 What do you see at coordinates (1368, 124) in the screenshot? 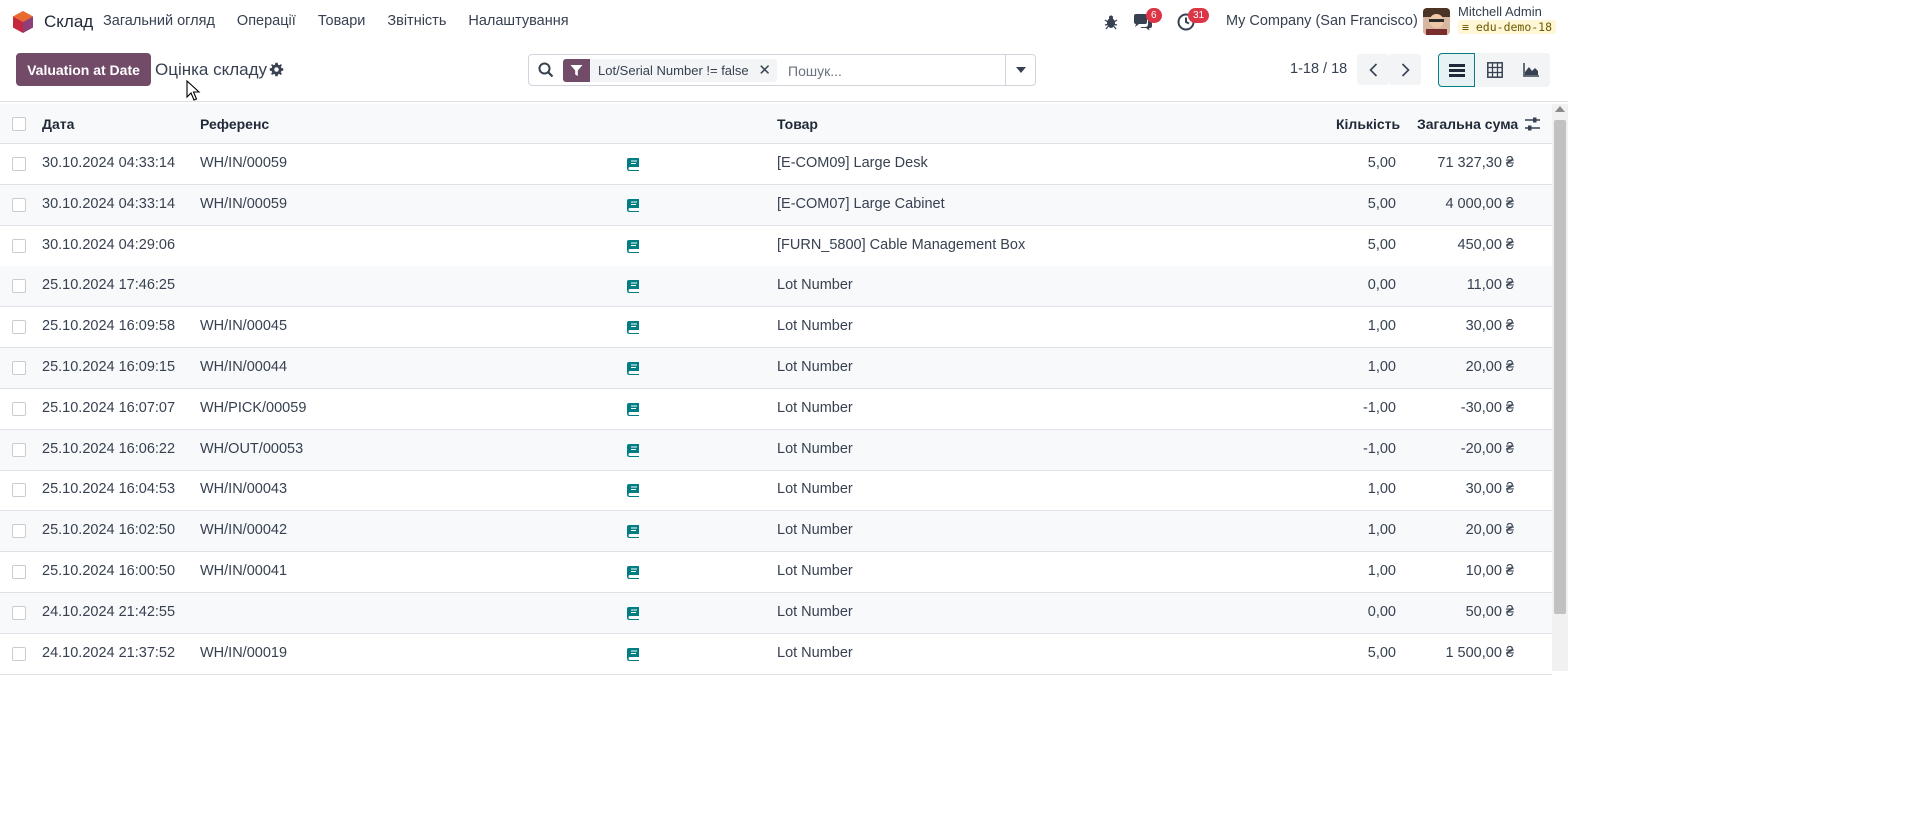
I see `column-header-quantity: Кількість` at bounding box center [1368, 124].